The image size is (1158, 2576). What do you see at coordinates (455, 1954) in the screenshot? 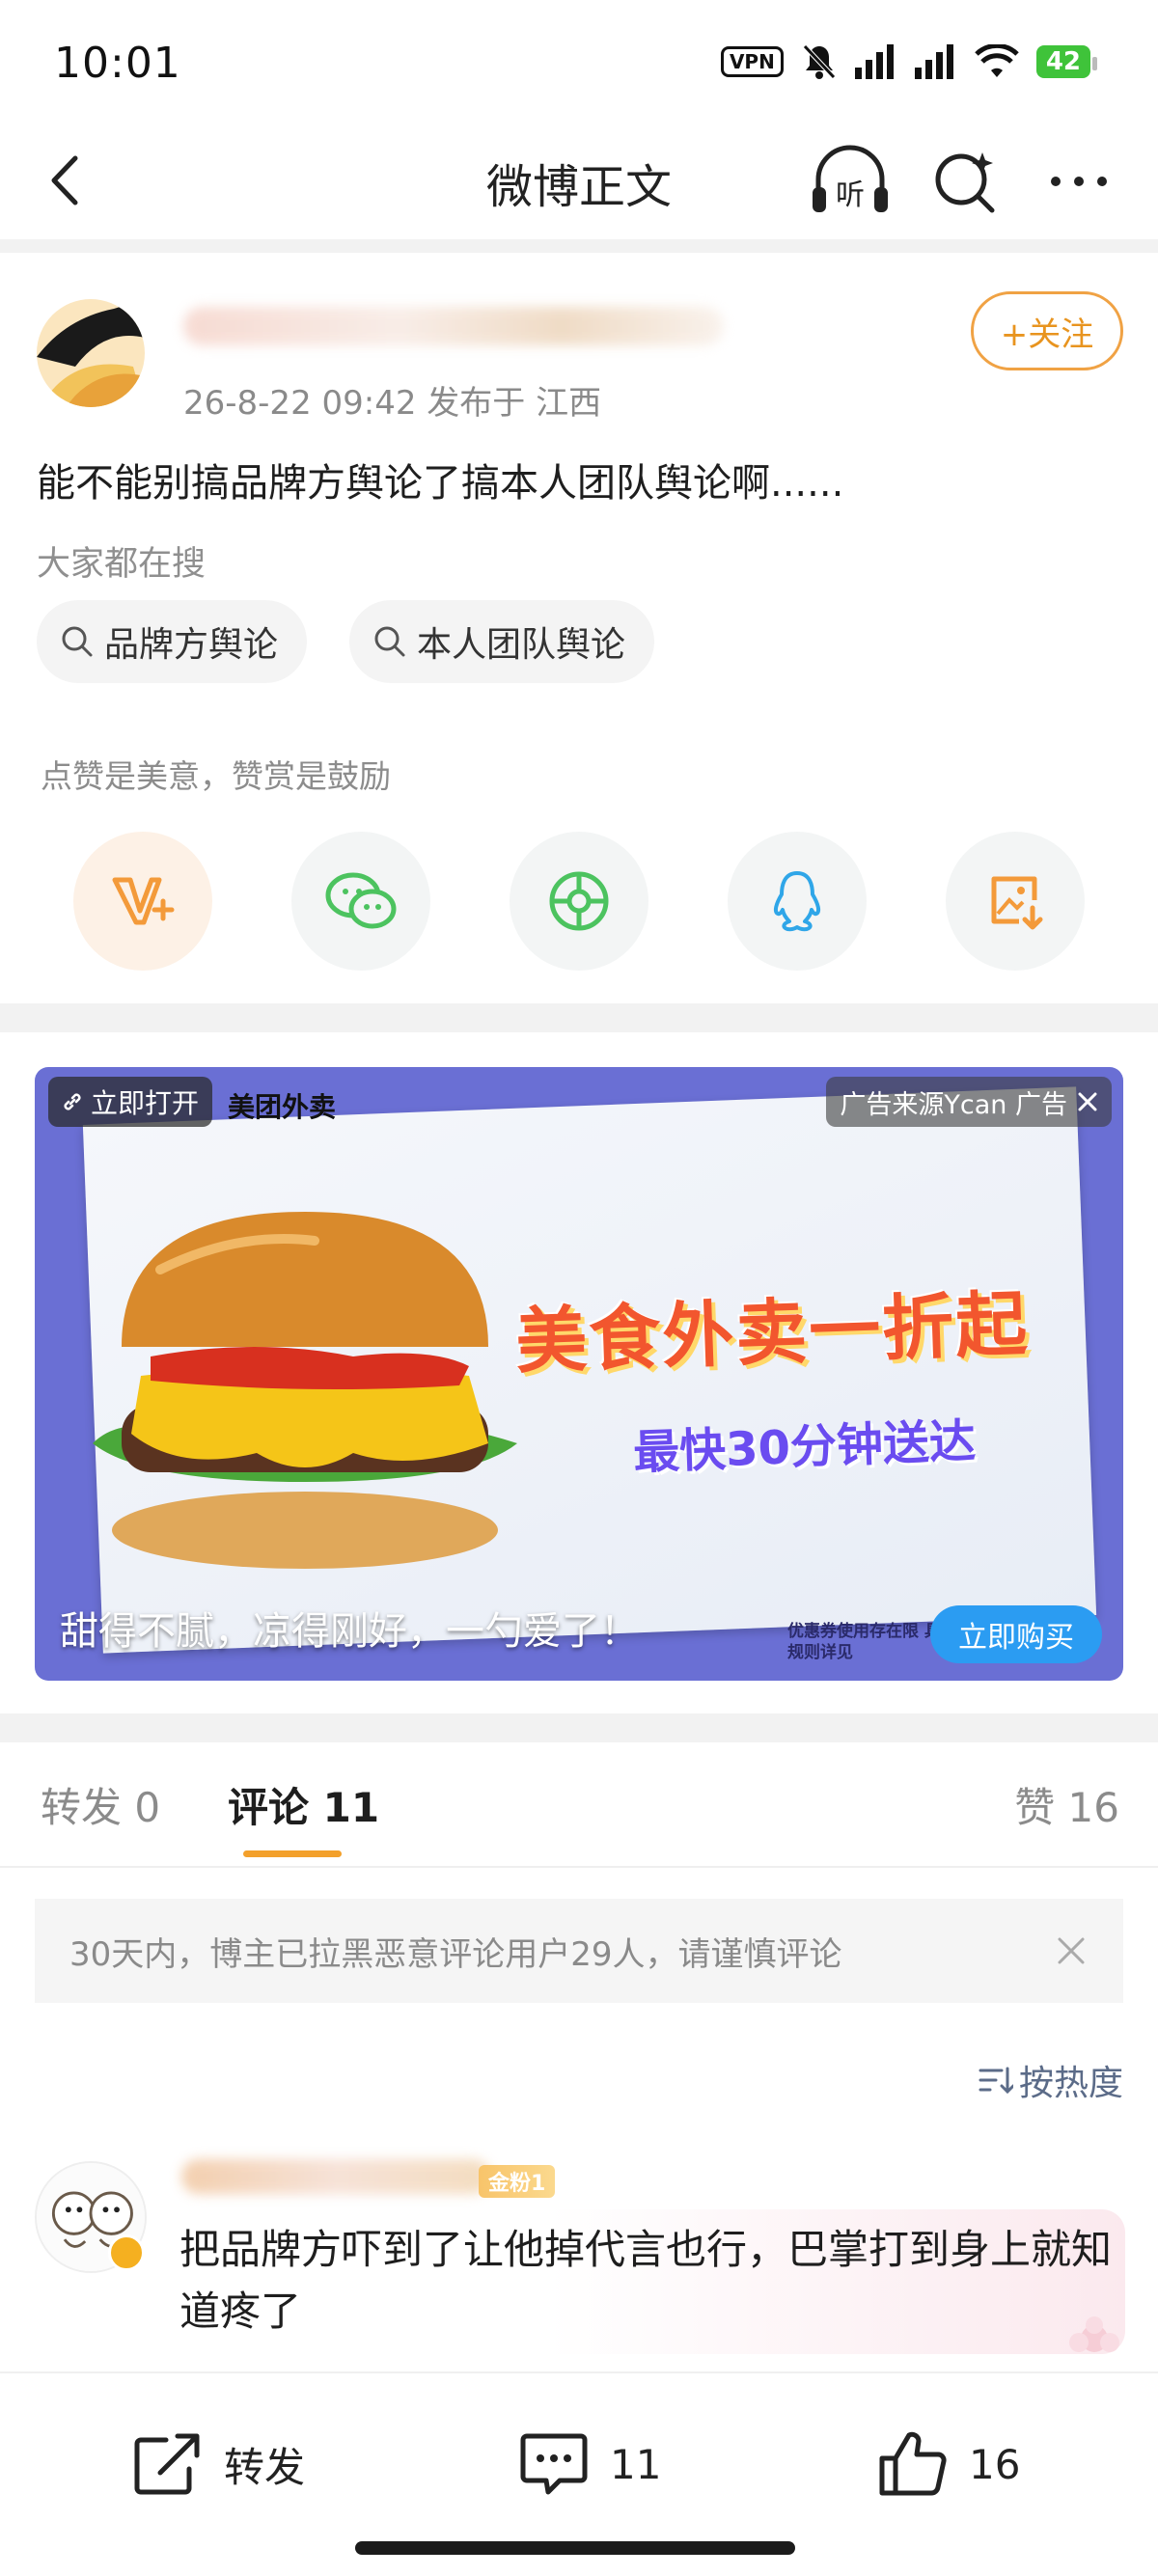
I see `block-notice-text: 30天内，博主已拉黑恶意评论用户29人，请谨慎评论` at bounding box center [455, 1954].